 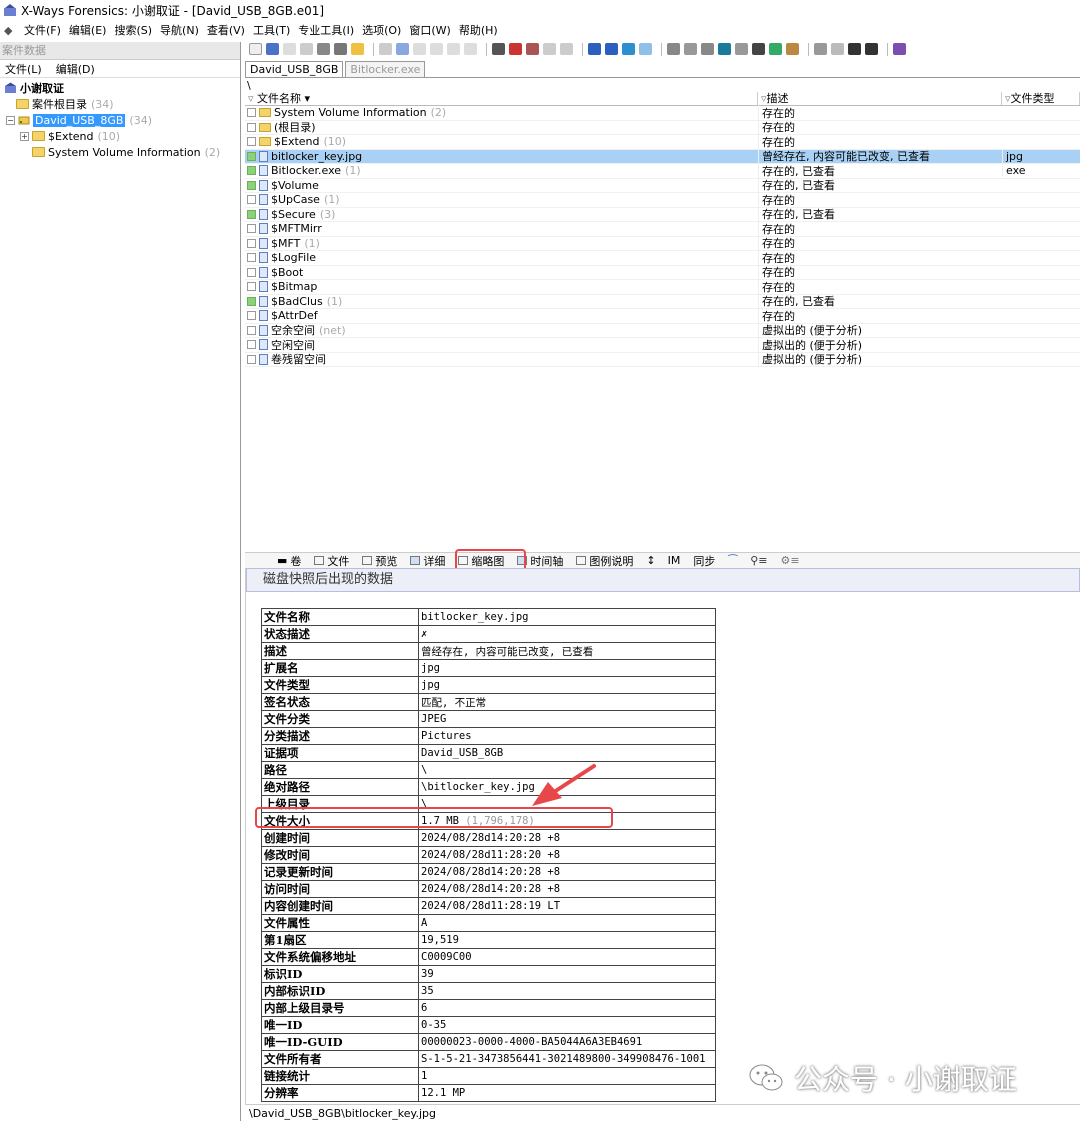 I want to click on menu-help: 帮助(H), so click(x=478, y=30).